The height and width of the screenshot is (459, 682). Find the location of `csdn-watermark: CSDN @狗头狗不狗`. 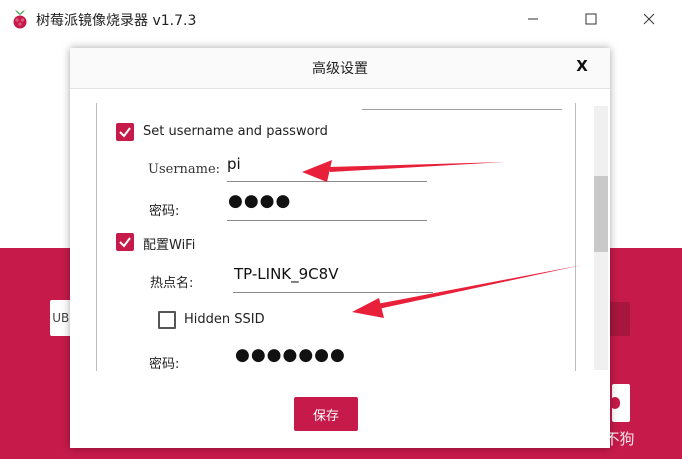

csdn-watermark: CSDN @狗头狗不狗 is located at coordinates (566, 439).